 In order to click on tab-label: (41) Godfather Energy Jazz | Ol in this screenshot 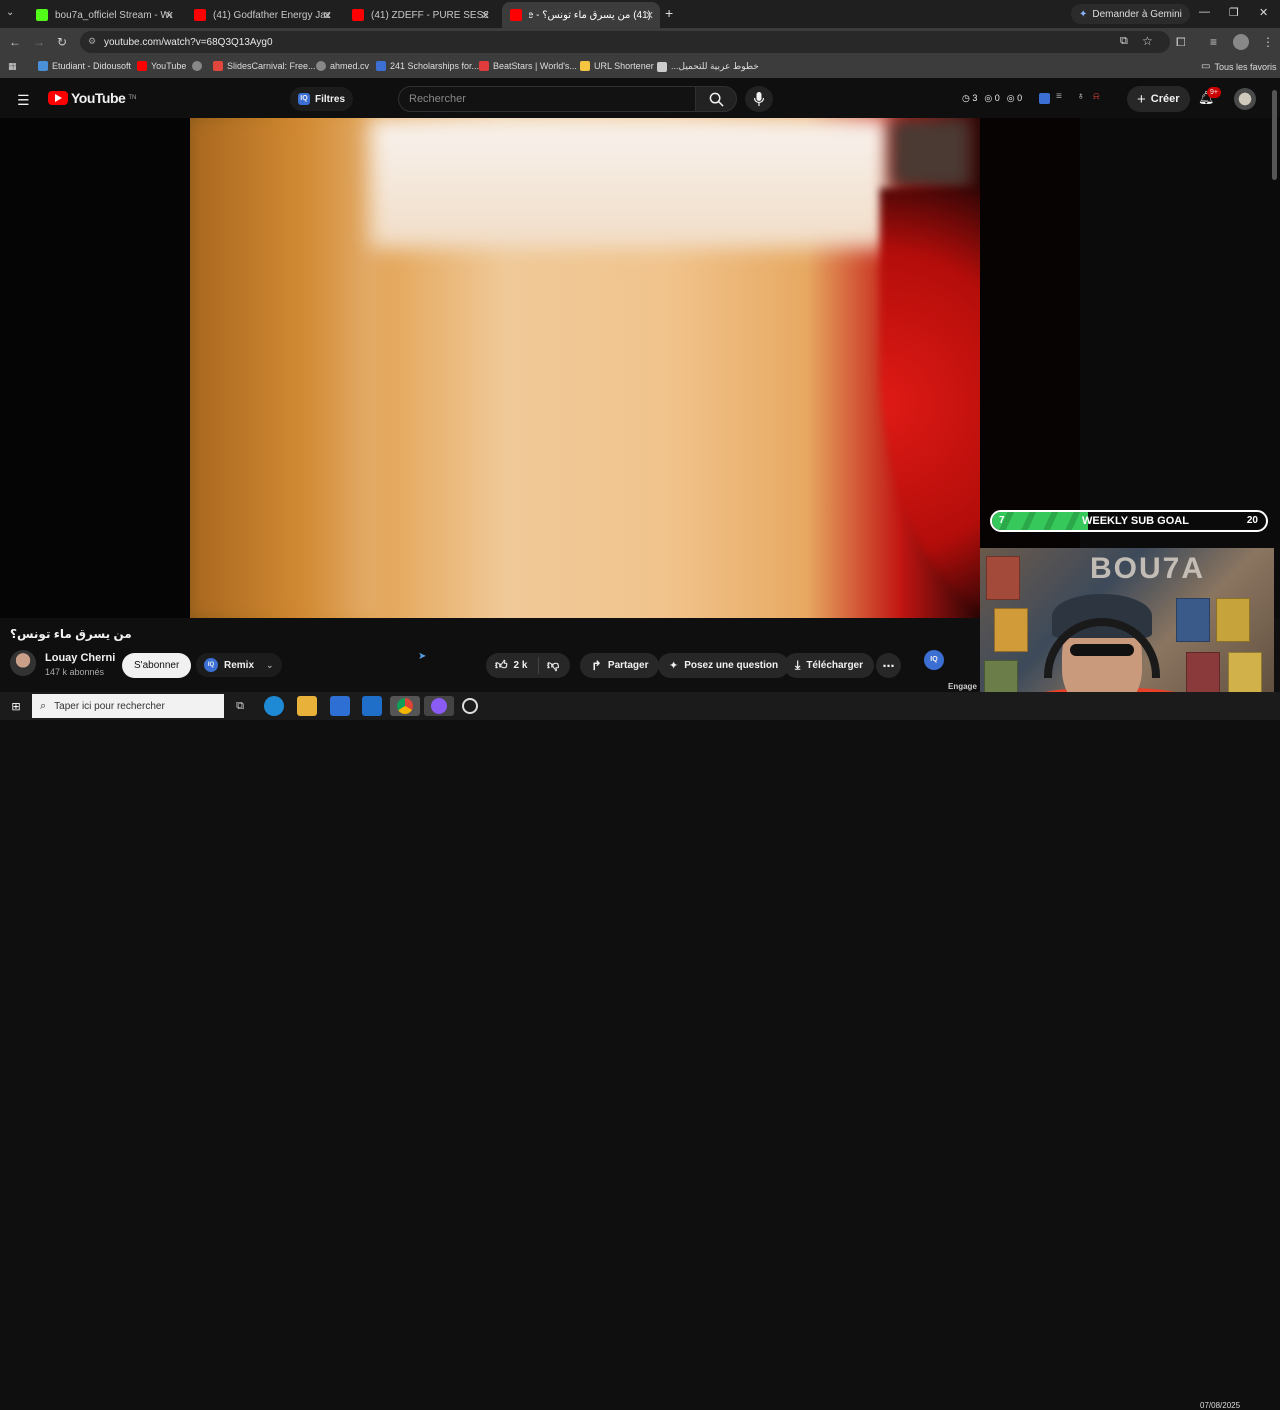, I will do `click(271, 15)`.